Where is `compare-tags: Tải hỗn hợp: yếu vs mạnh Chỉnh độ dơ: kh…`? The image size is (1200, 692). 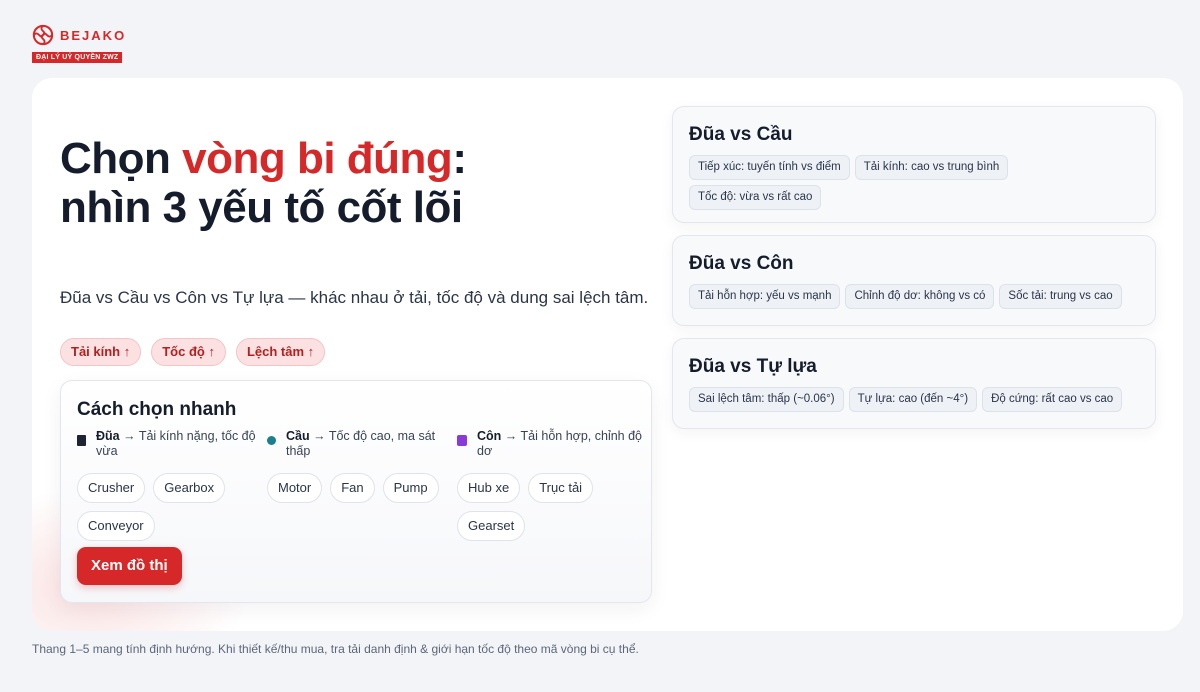 compare-tags: Tải hỗn hợp: yếu vs mạnh Chỉnh độ dơ: kh… is located at coordinates (916, 296).